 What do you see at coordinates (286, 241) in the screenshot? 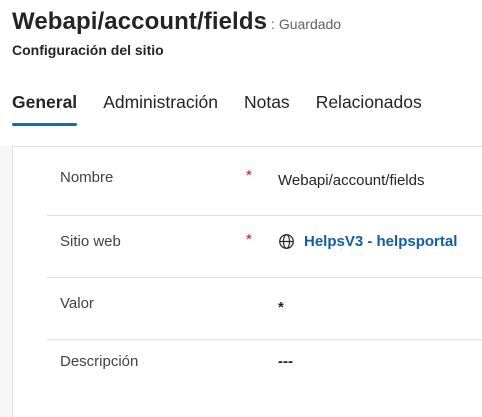
I see `globe-icon` at bounding box center [286, 241].